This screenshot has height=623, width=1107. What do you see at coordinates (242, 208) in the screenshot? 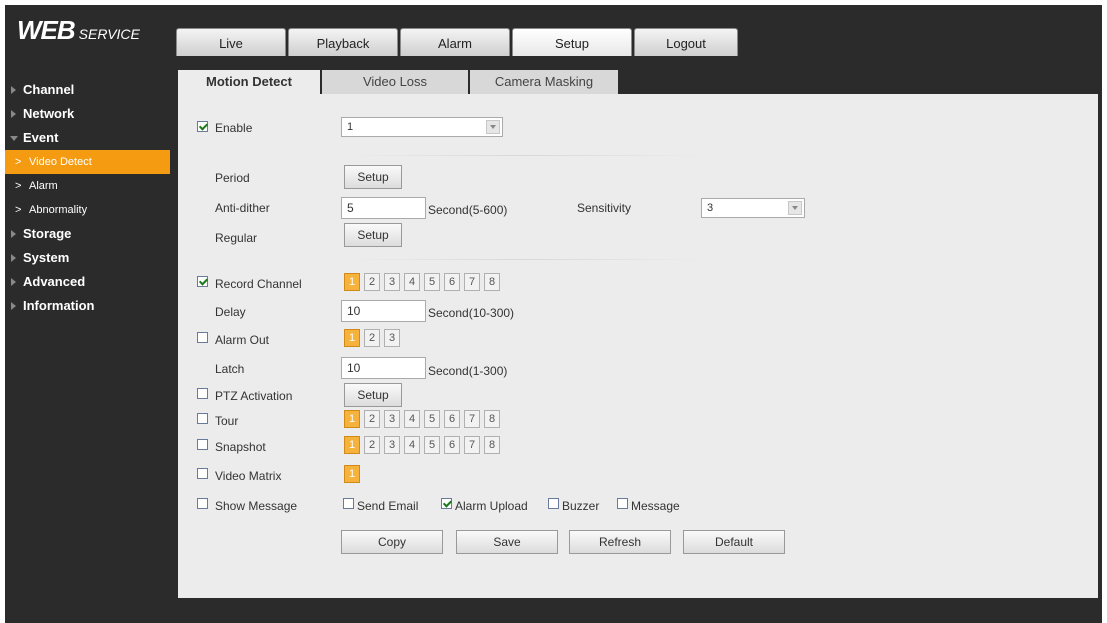
I see `anti-dither-label: Anti-dither` at bounding box center [242, 208].